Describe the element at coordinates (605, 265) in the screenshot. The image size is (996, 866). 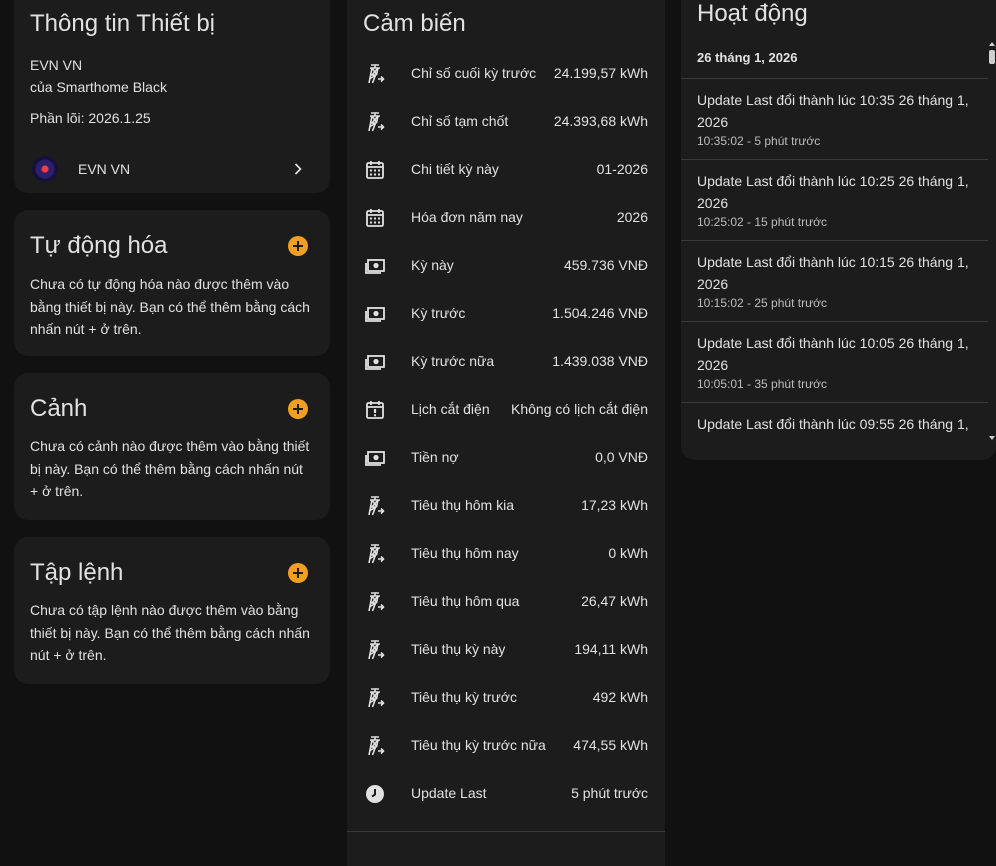
I see `sensor-value: 459.736 VNĐ` at that location.